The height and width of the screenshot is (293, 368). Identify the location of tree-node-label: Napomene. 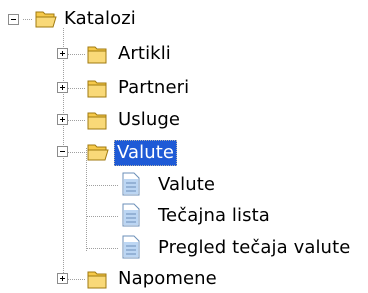
(167, 278).